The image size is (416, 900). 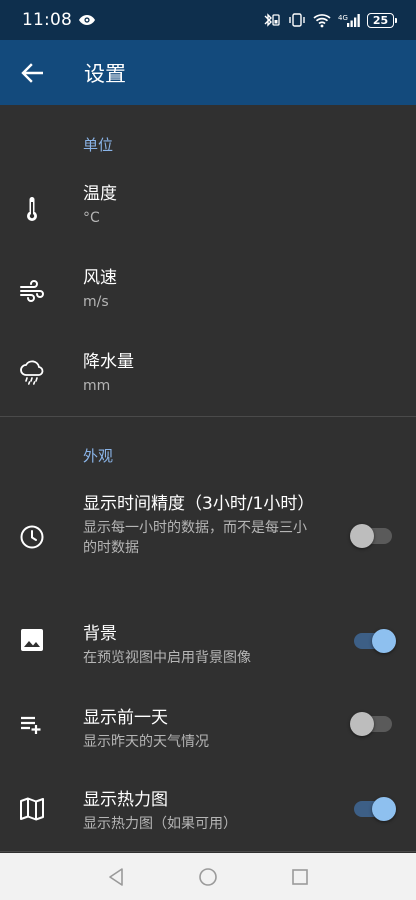 I want to click on pref-wind-speed: 风速 m/s, so click(x=208, y=293).